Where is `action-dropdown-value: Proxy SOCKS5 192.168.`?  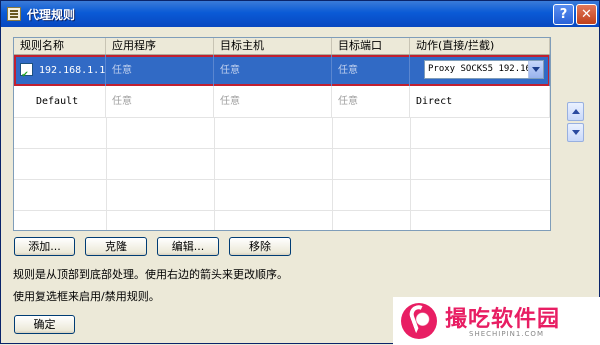 action-dropdown-value: Proxy SOCKS5 192.168. is located at coordinates (485, 69).